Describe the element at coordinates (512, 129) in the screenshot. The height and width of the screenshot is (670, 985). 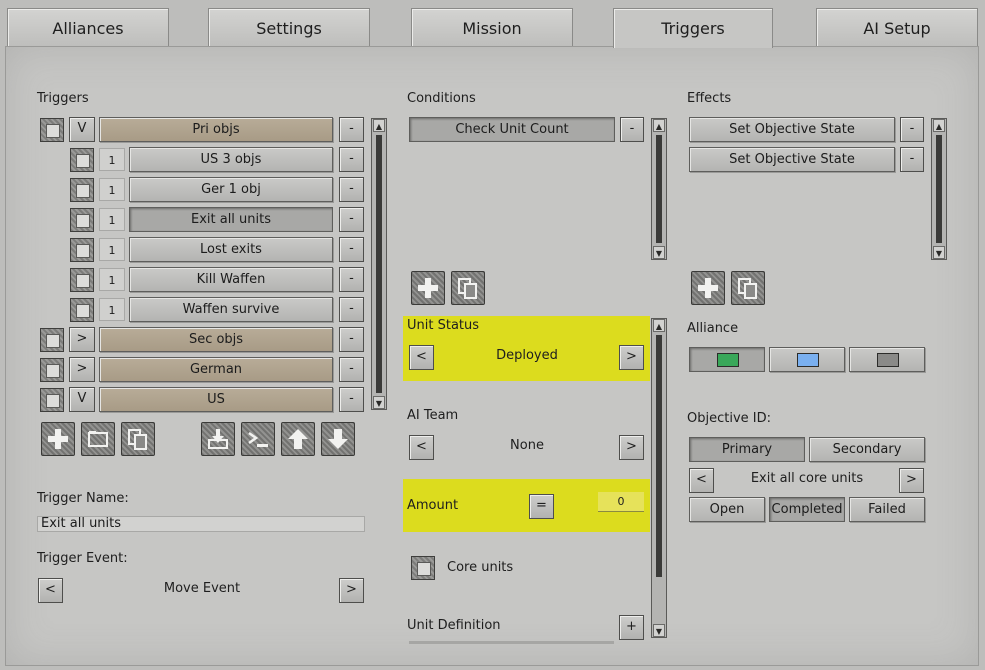
I see `condition-item: Check Unit Count` at that location.